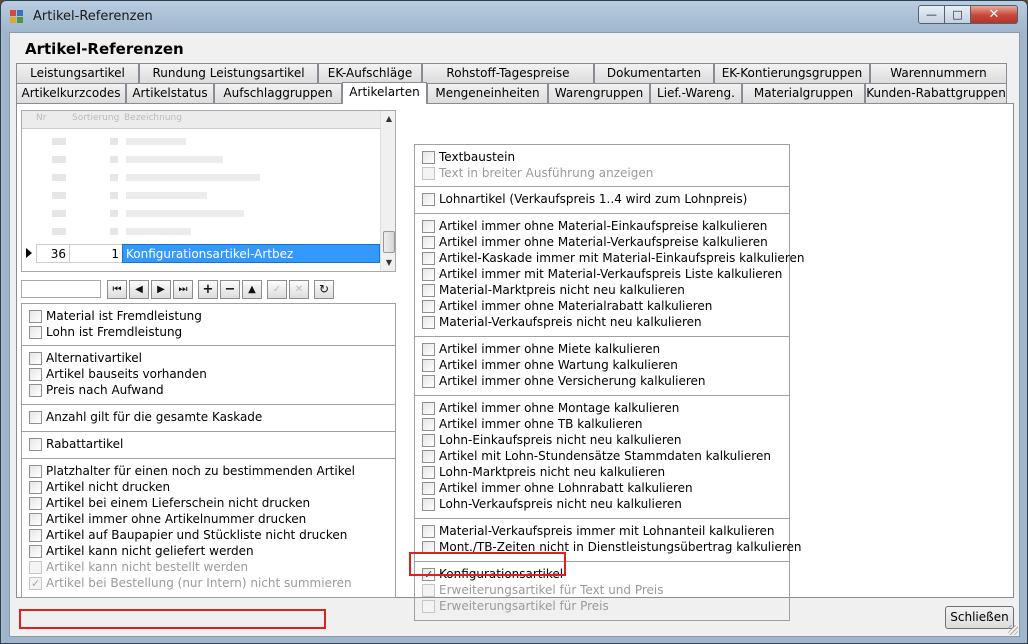  Describe the element at coordinates (1013, 630) in the screenshot. I see `resize-grip-icon` at that location.